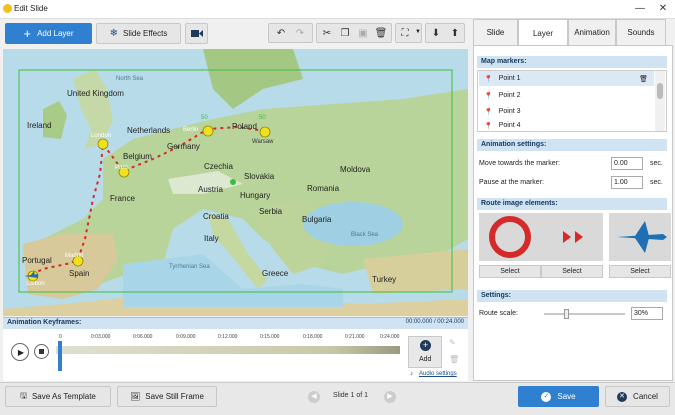  What do you see at coordinates (519, 163) in the screenshot?
I see `move-towards-label: Move towards the marker:` at bounding box center [519, 163].